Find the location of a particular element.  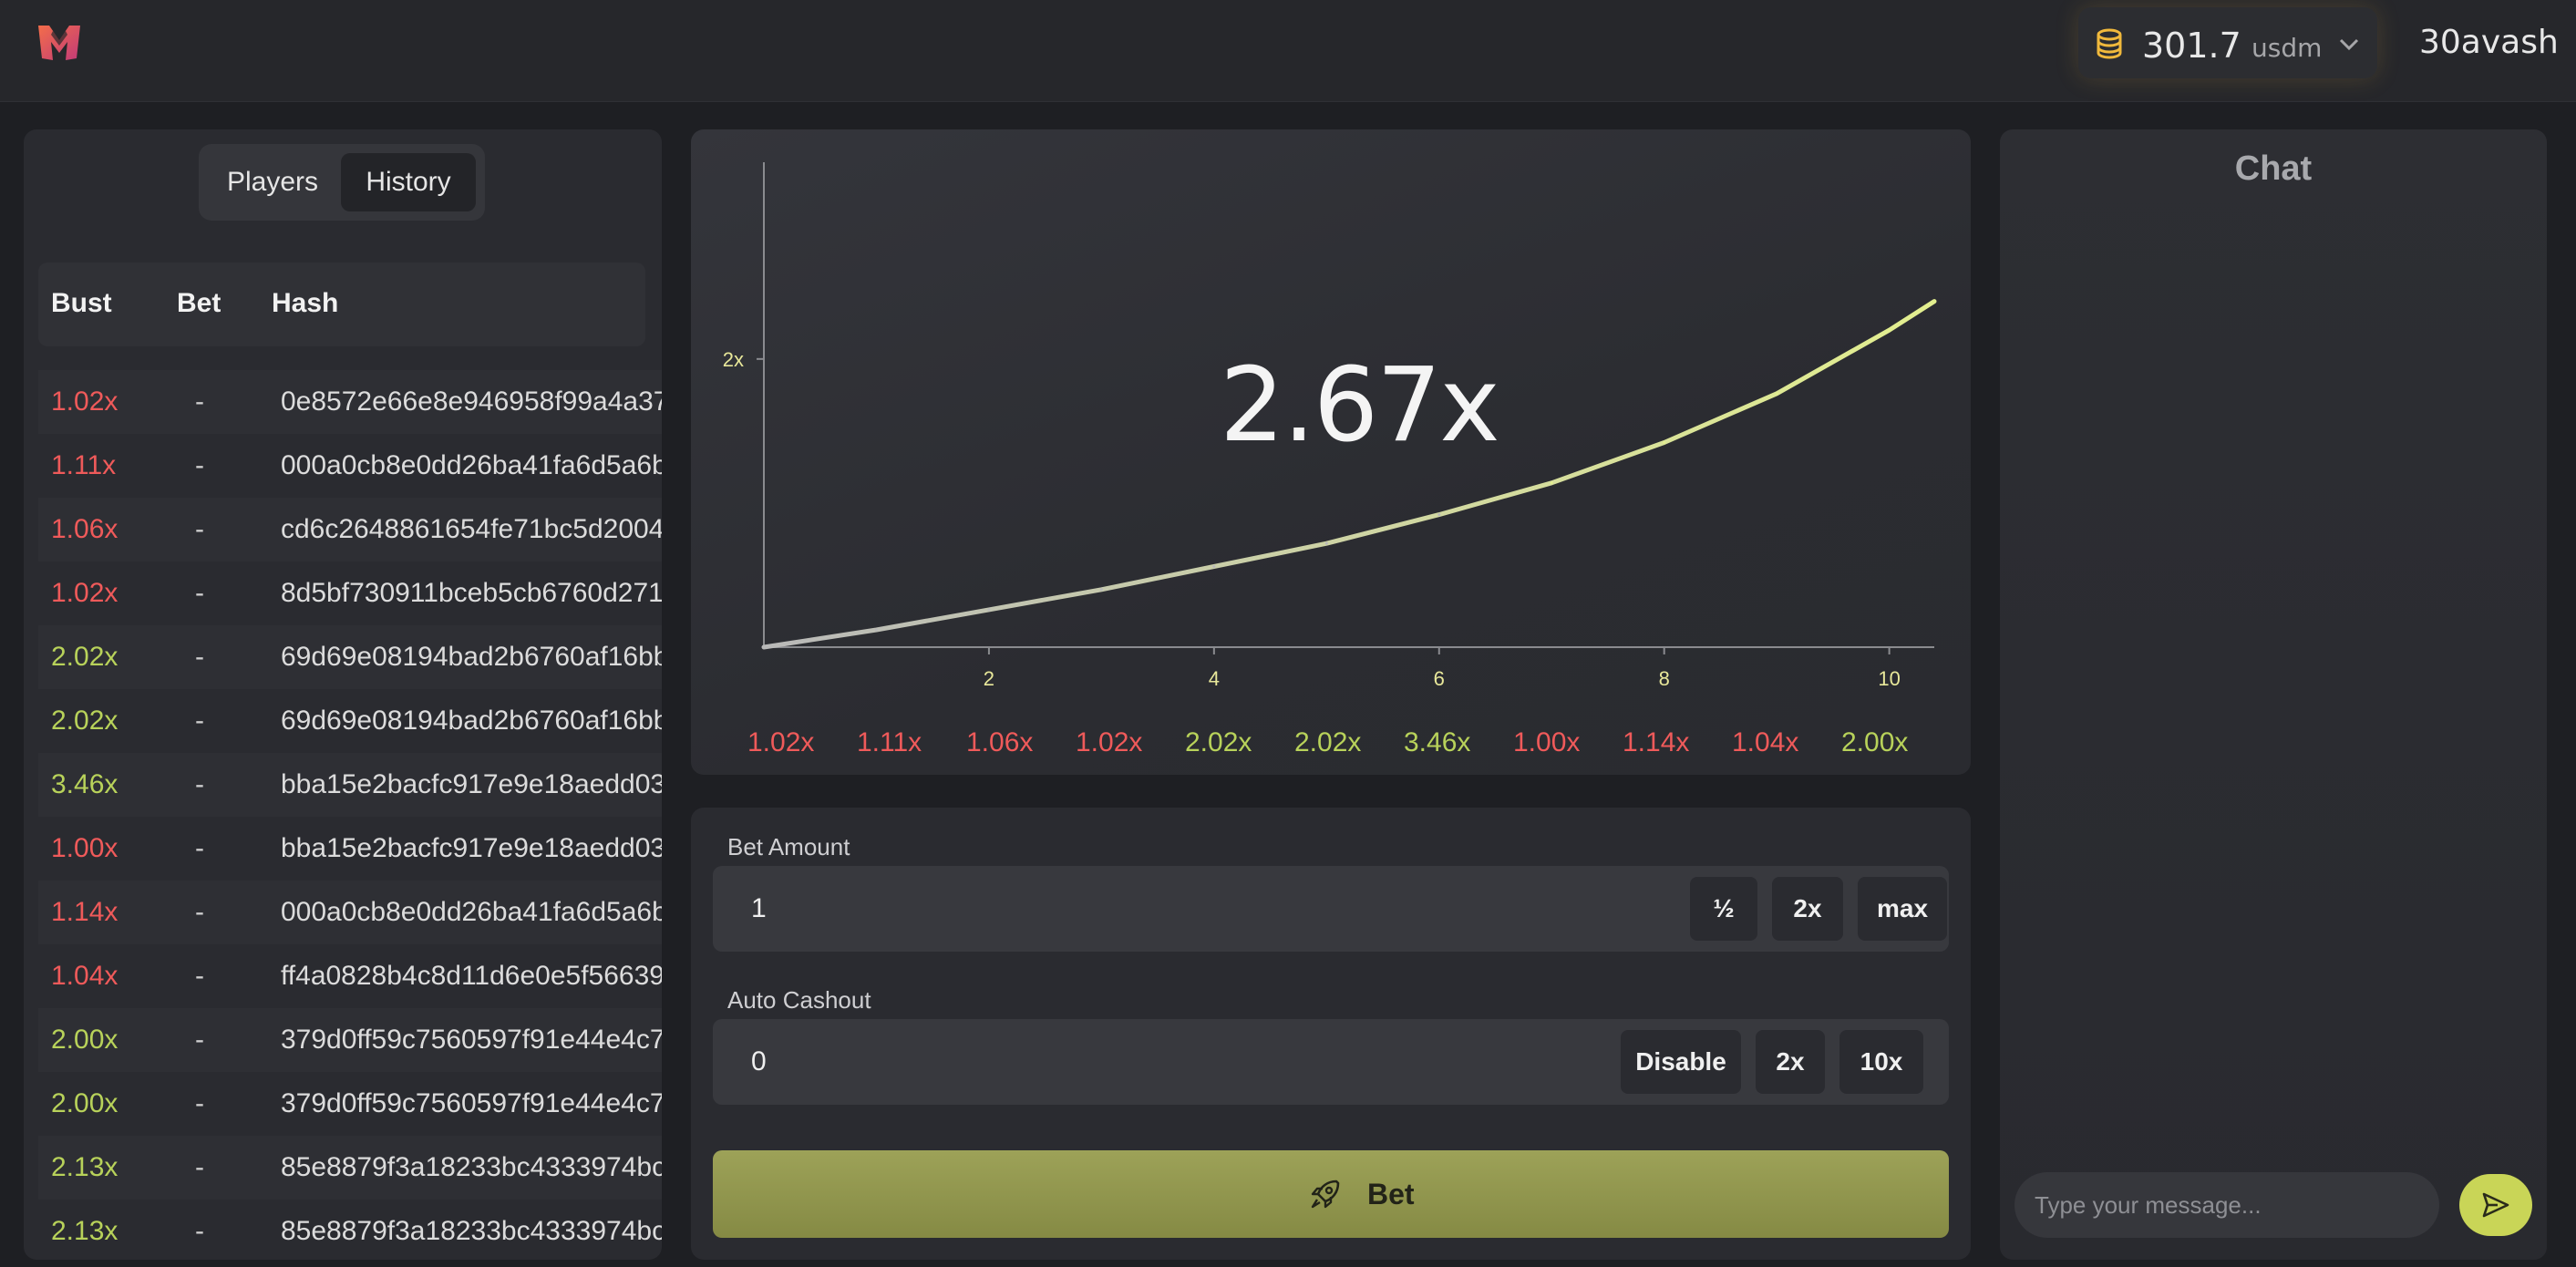

chevron-down-icon is located at coordinates (2349, 44).